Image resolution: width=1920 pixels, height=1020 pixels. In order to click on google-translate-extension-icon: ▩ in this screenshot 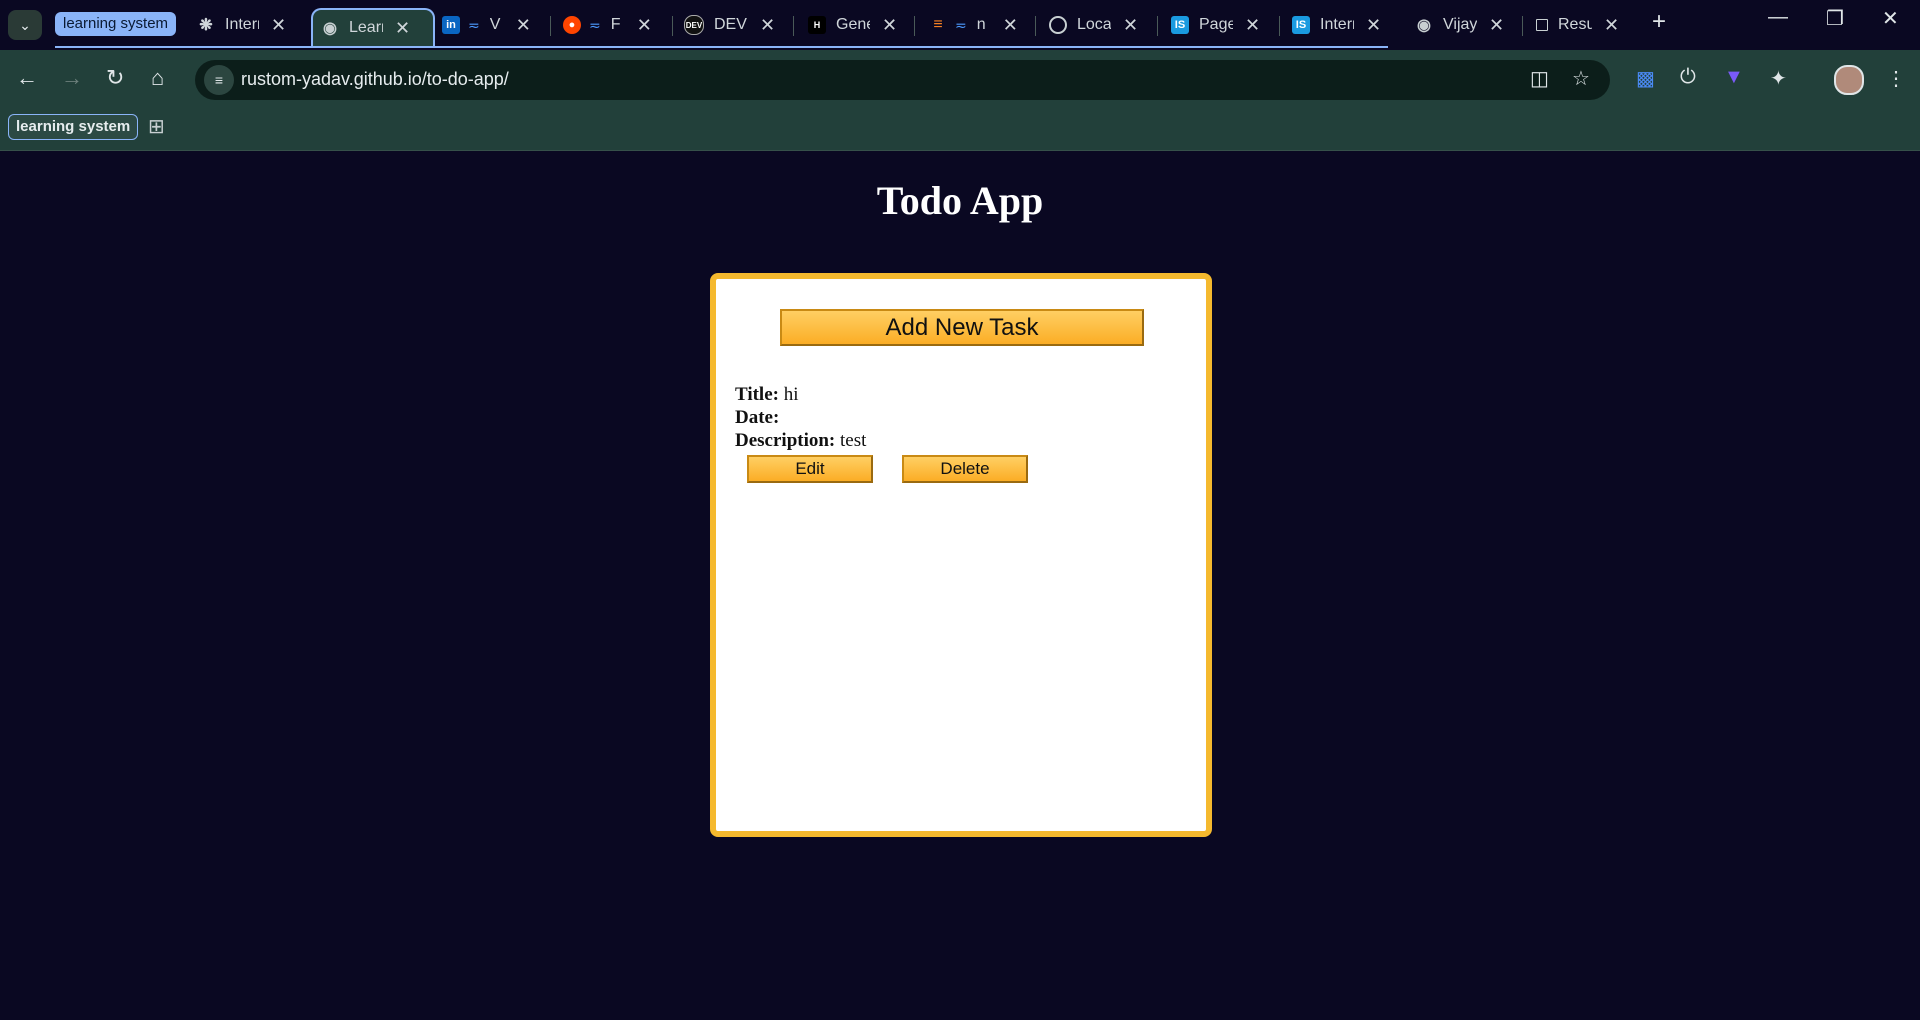, I will do `click(1645, 78)`.